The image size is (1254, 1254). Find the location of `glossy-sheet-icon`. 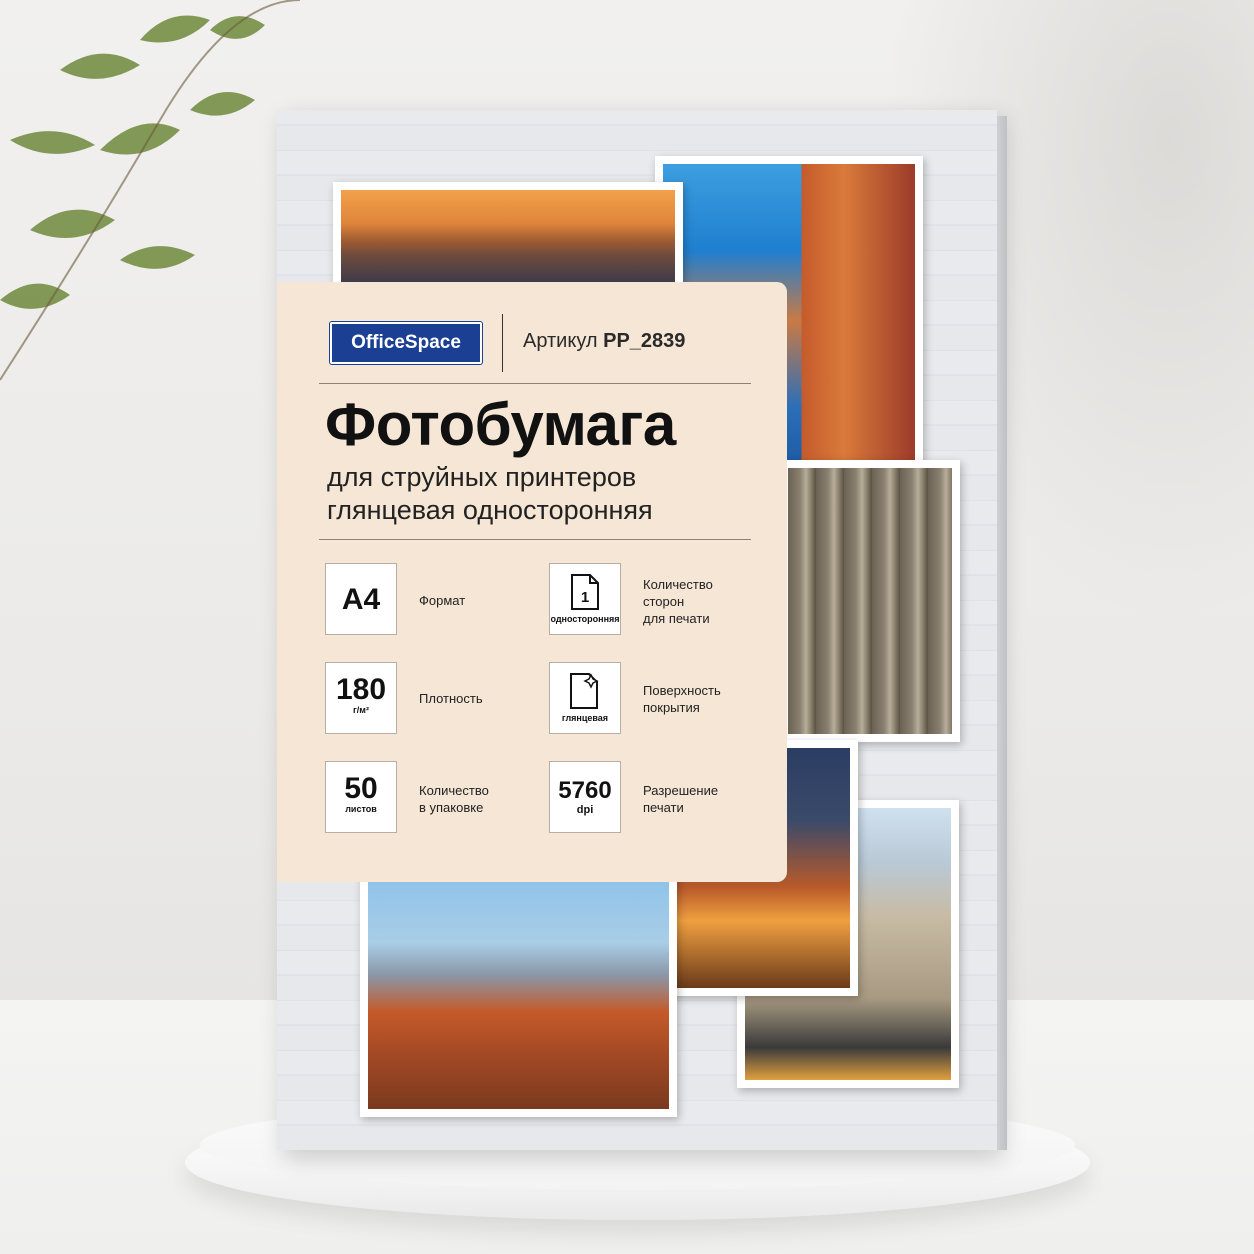

glossy-sheet-icon is located at coordinates (584, 691).